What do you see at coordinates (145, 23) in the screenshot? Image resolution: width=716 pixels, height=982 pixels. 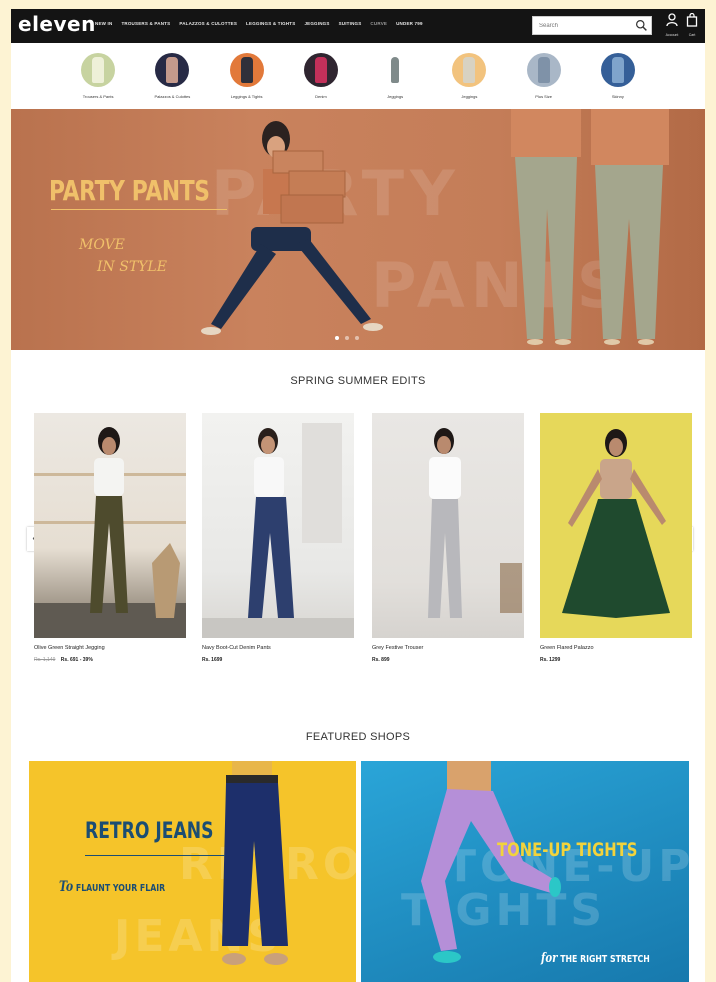 I see `nav-item-trousers: TROUSERS & PANTS` at bounding box center [145, 23].